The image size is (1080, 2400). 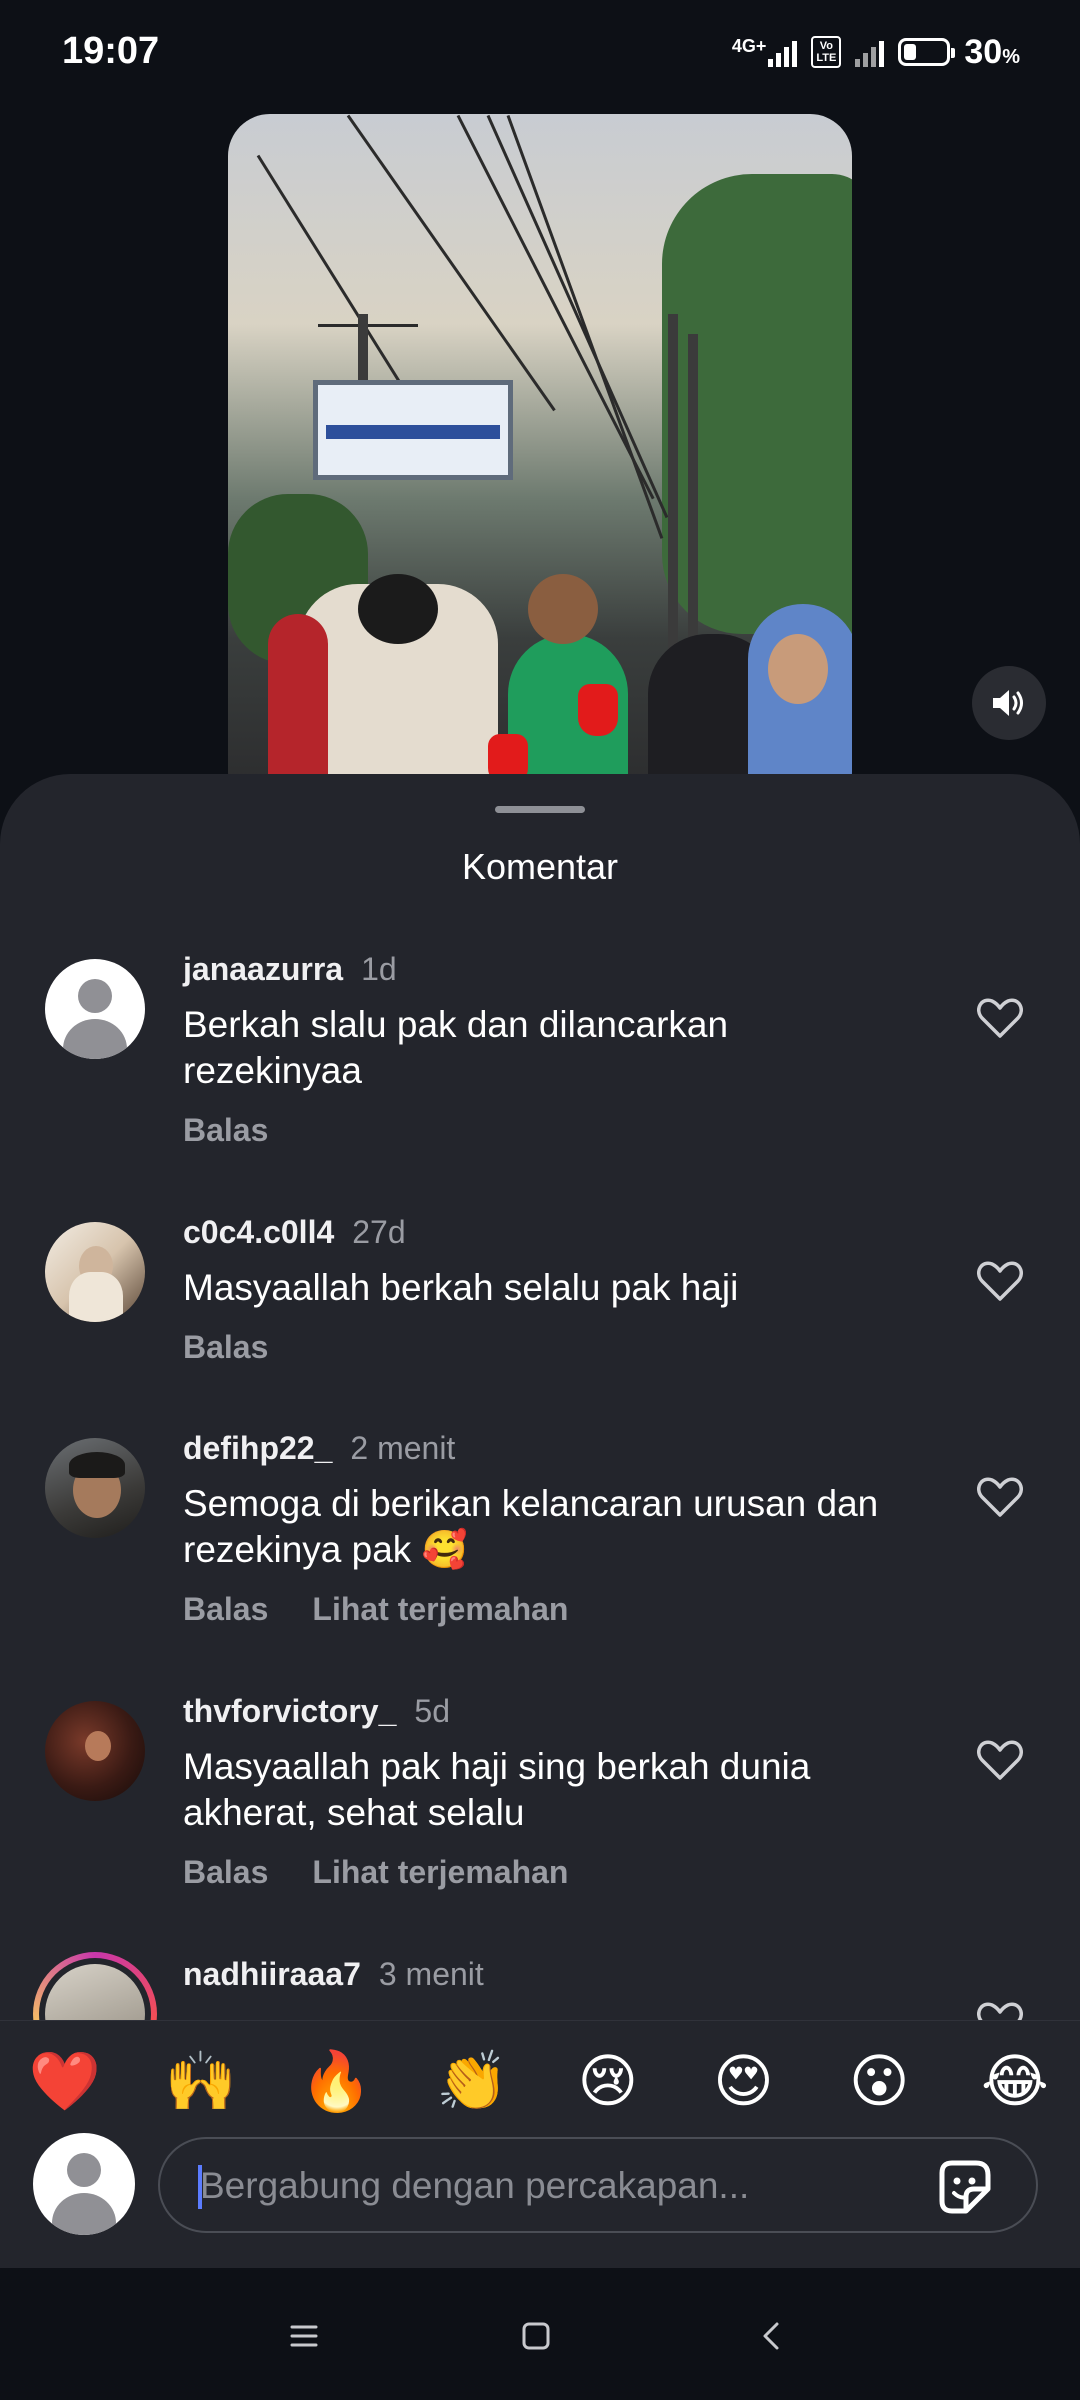 What do you see at coordinates (289, 1711) in the screenshot?
I see `comment-username: thvforvictory_` at bounding box center [289, 1711].